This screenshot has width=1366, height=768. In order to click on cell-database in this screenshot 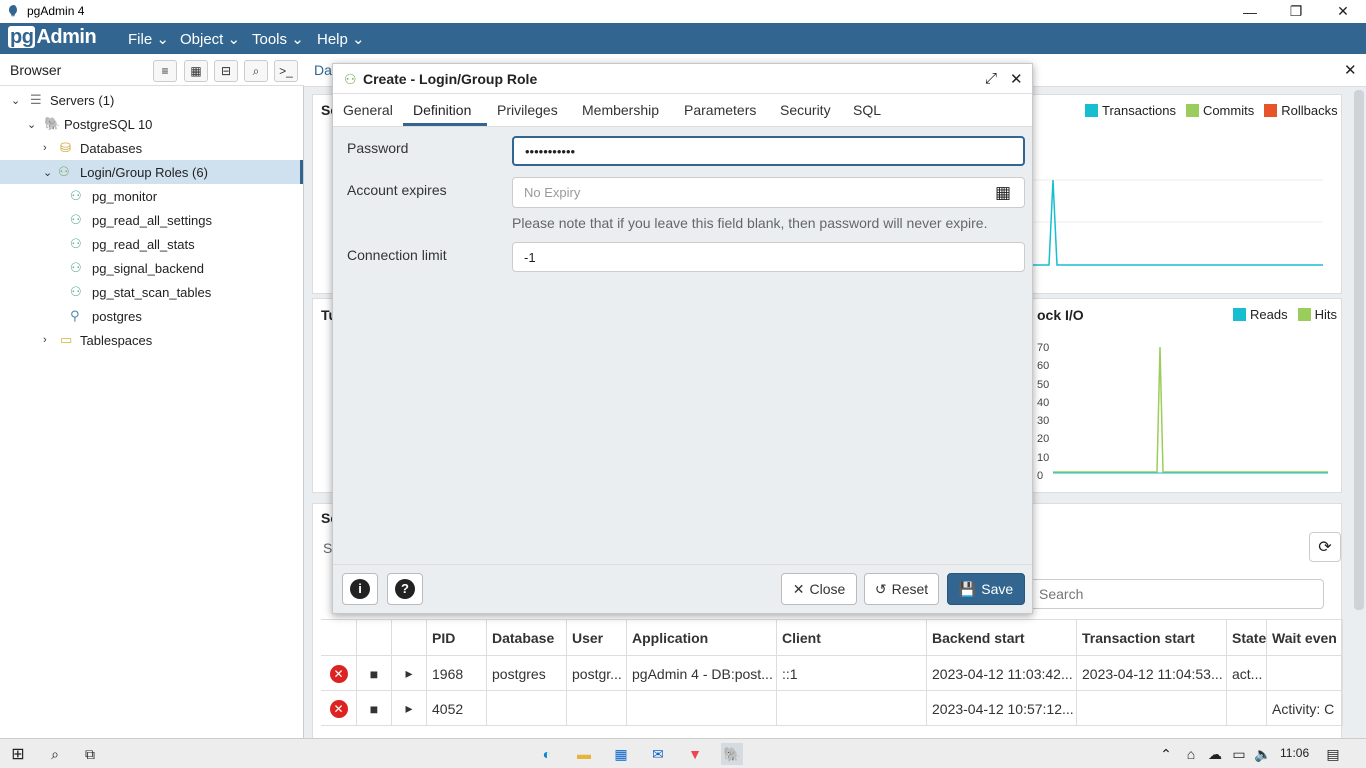, I will do `click(527, 708)`.